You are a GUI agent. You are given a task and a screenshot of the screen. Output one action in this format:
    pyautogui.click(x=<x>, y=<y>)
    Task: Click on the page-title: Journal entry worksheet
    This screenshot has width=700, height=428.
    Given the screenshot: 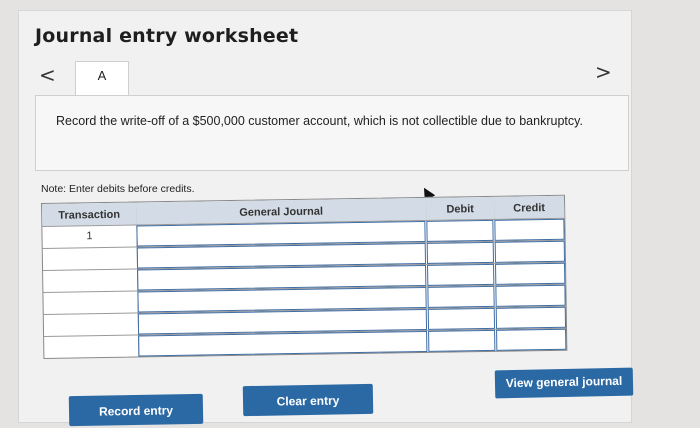 What is the action you would take?
    pyautogui.click(x=167, y=36)
    